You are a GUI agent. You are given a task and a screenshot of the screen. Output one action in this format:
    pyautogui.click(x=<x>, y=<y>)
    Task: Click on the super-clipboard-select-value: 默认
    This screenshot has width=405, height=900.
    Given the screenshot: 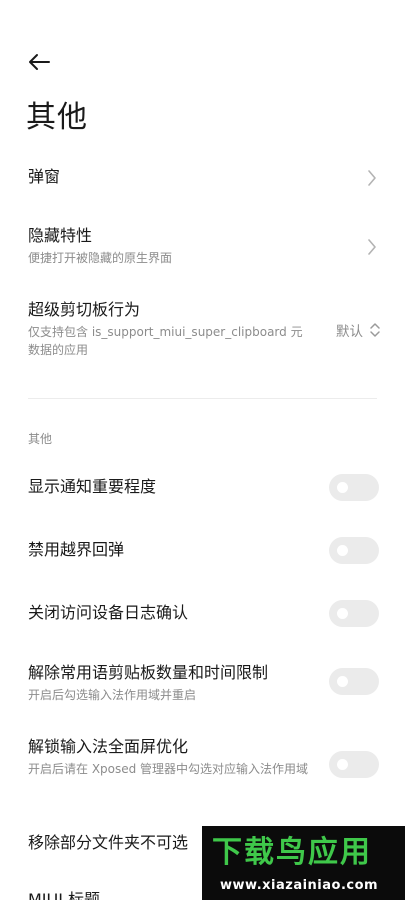 What is the action you would take?
    pyautogui.click(x=349, y=332)
    